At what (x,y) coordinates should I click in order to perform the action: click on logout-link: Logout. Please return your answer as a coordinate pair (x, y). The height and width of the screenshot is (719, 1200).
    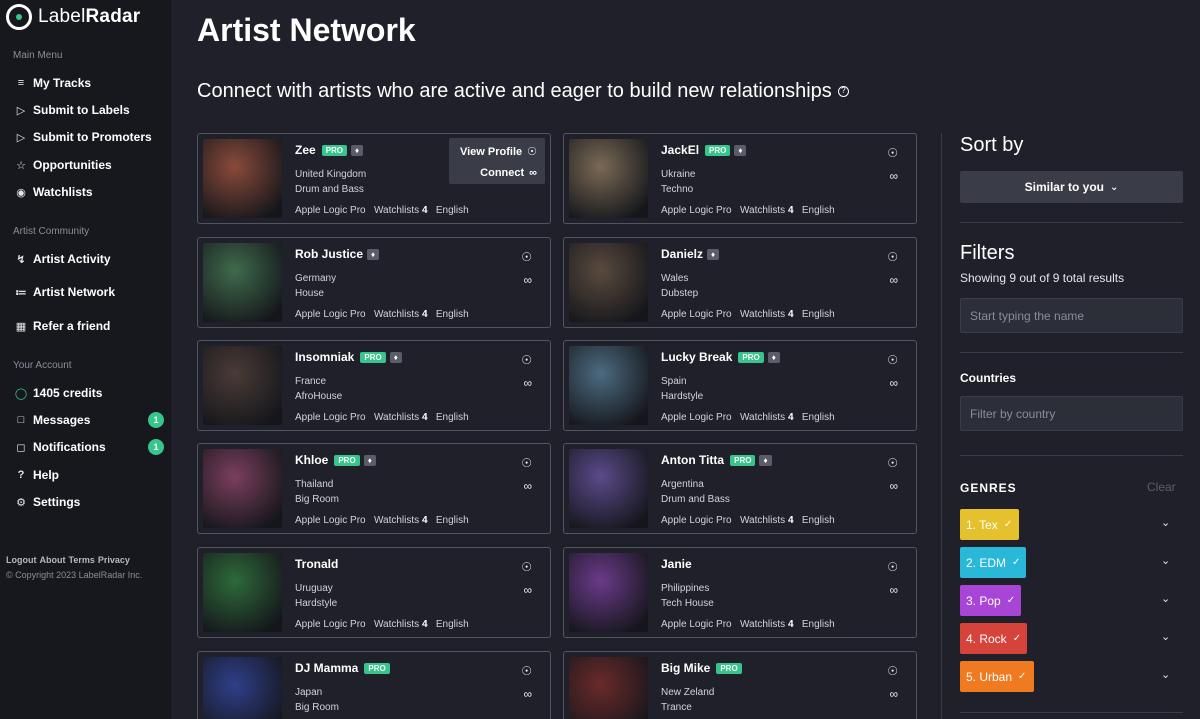
    Looking at the image, I should click on (21, 560).